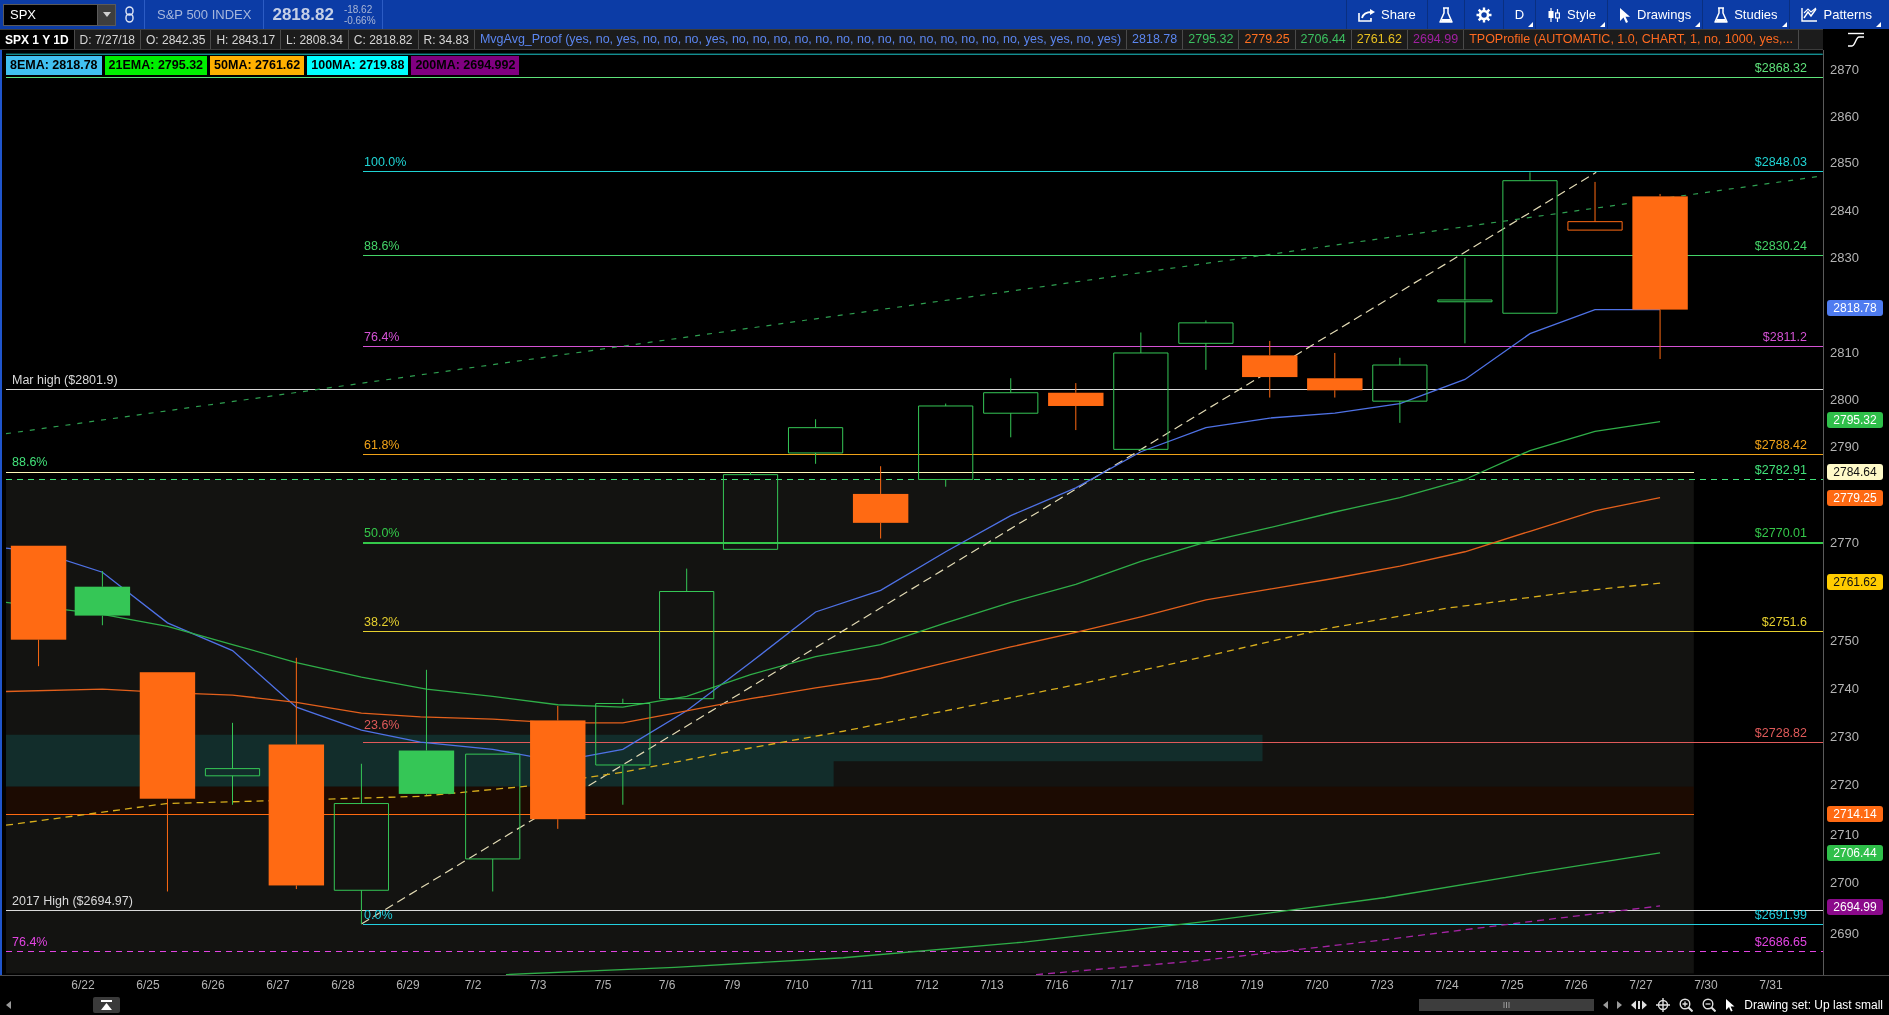 The image size is (1889, 1015). I want to click on expand-horizontal-icon, so click(1639, 1005).